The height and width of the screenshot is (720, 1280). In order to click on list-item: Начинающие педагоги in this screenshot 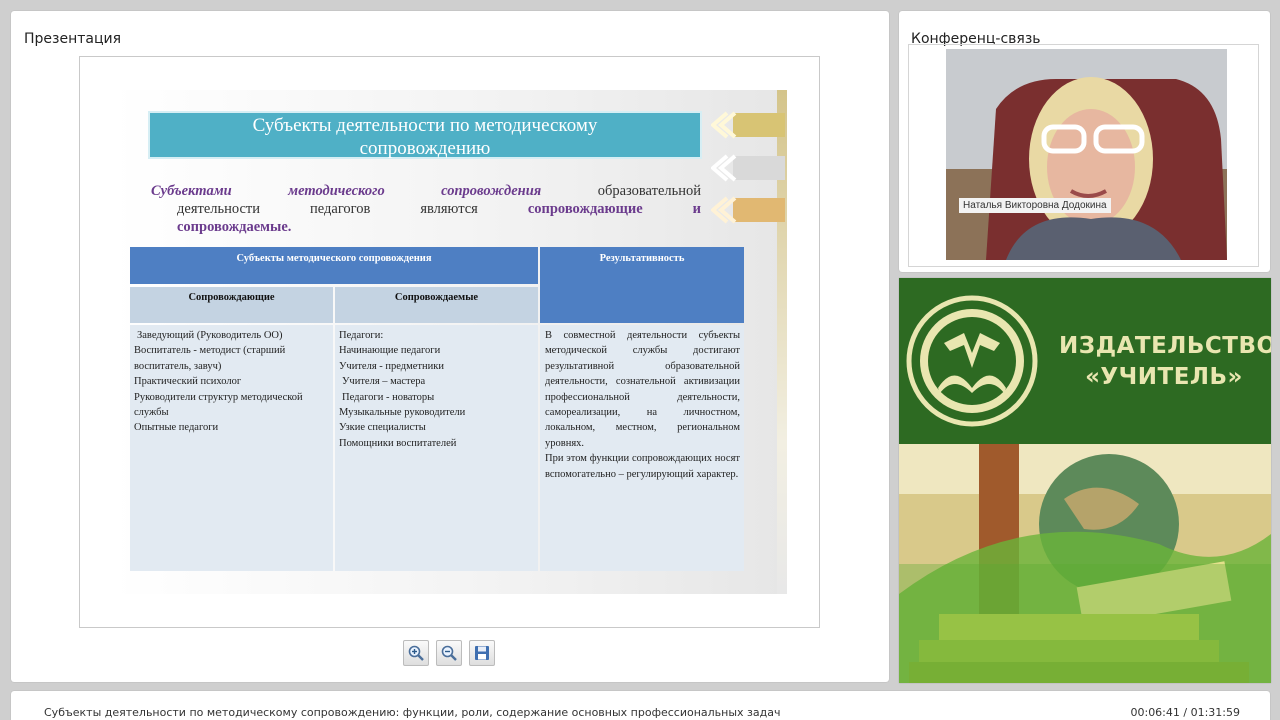, I will do `click(390, 351)`.